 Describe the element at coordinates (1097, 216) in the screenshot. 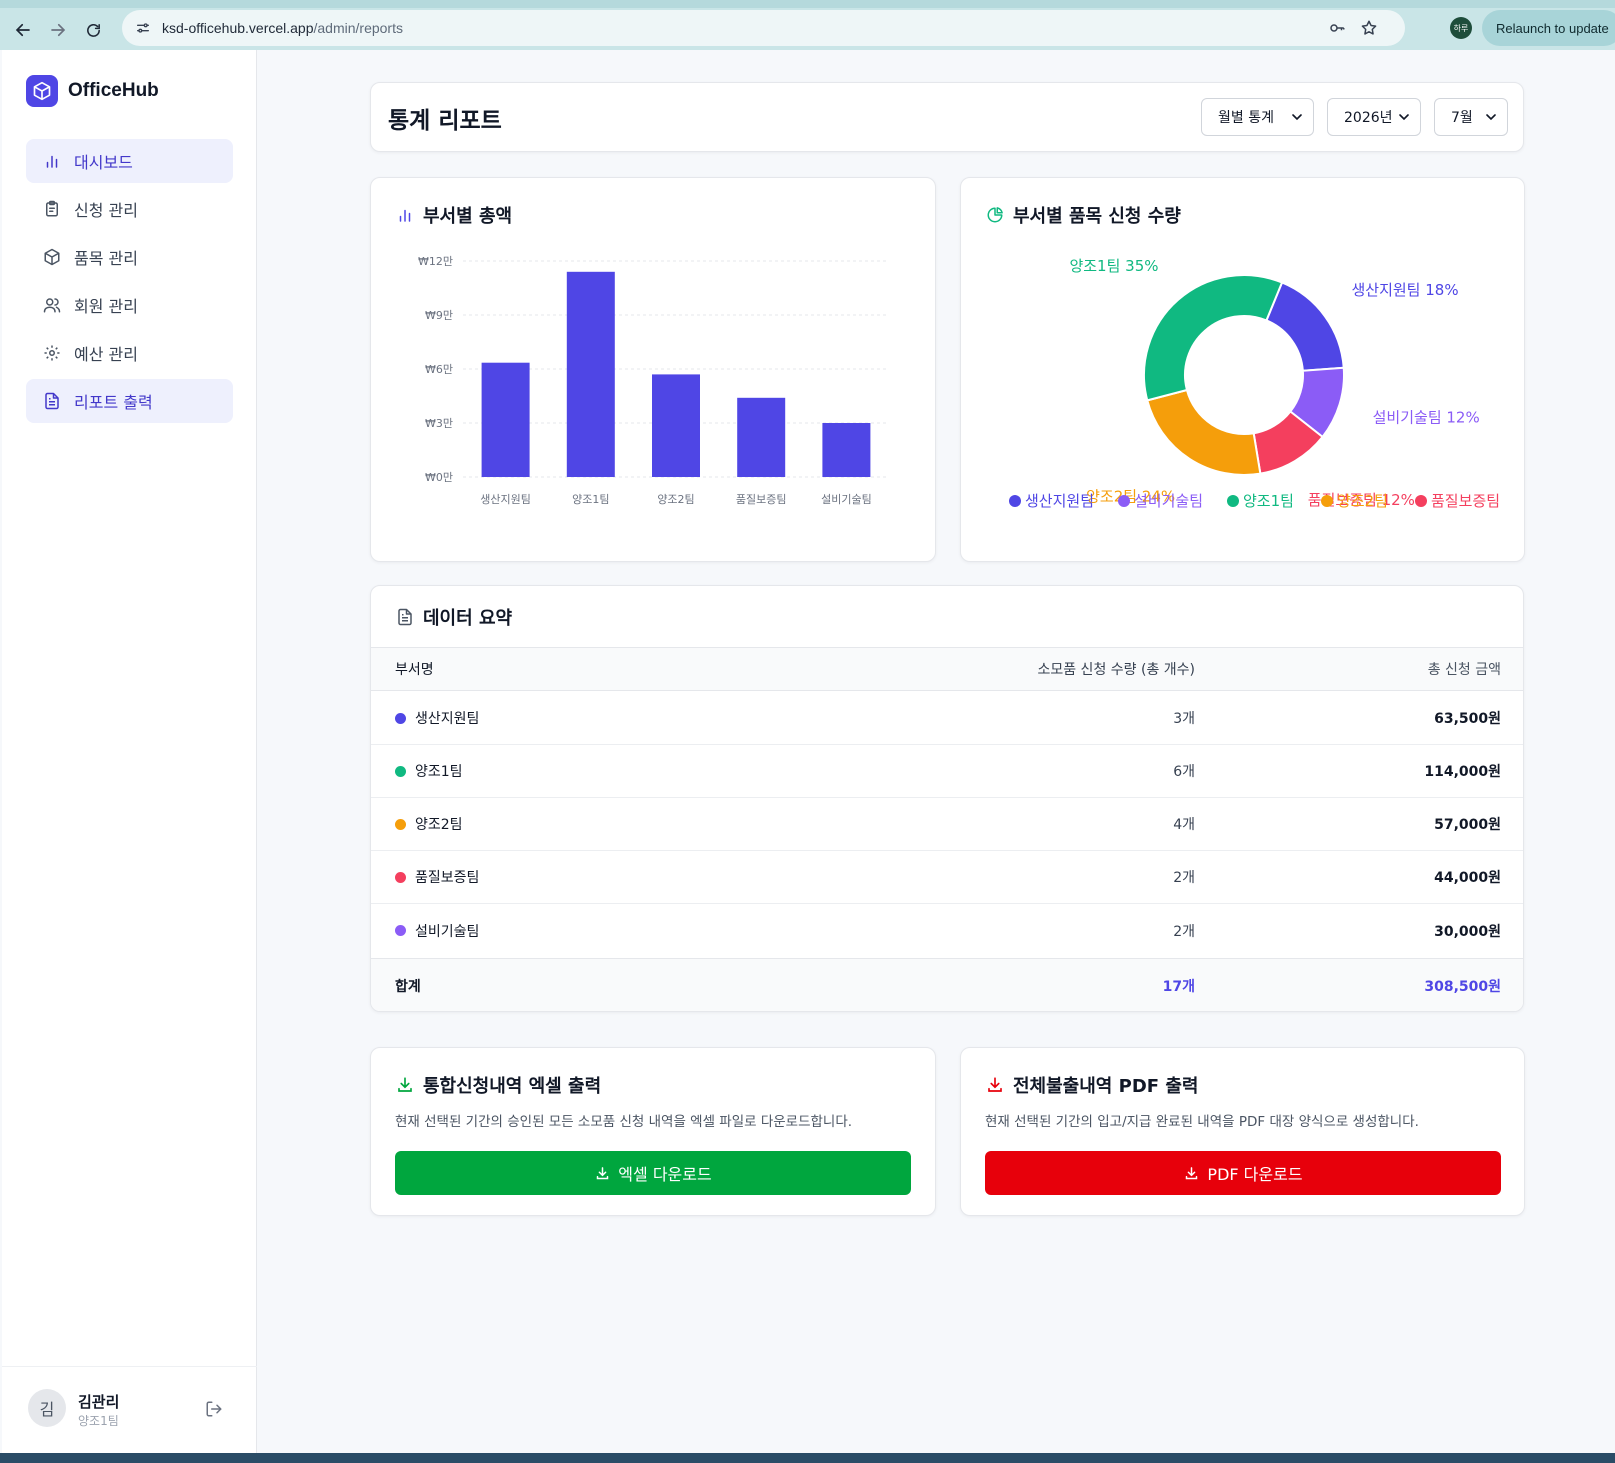

I see `pie-chart-title: 부서별 품목 신청 수량` at that location.